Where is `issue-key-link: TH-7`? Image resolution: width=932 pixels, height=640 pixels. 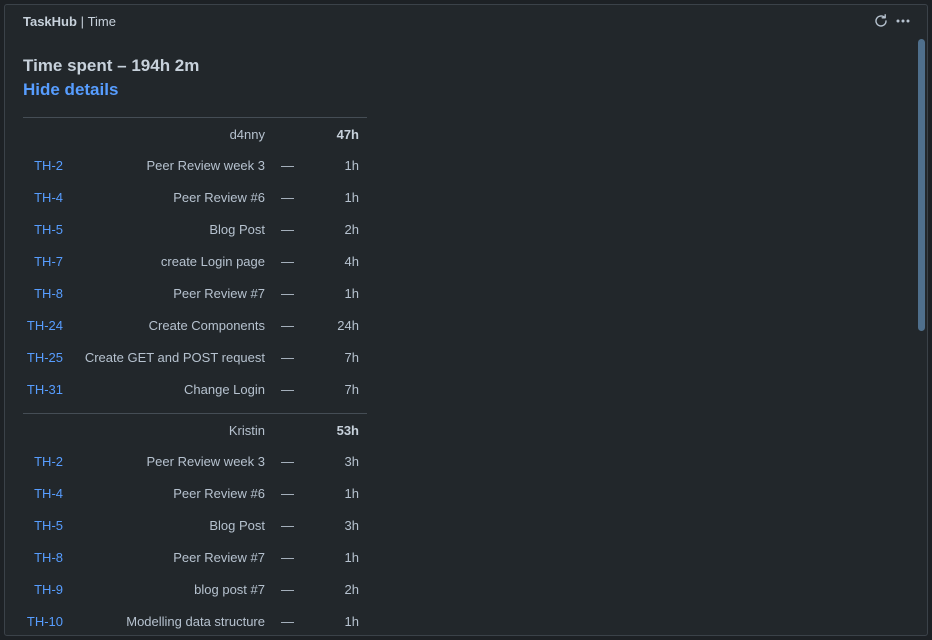 issue-key-link: TH-7 is located at coordinates (48, 261).